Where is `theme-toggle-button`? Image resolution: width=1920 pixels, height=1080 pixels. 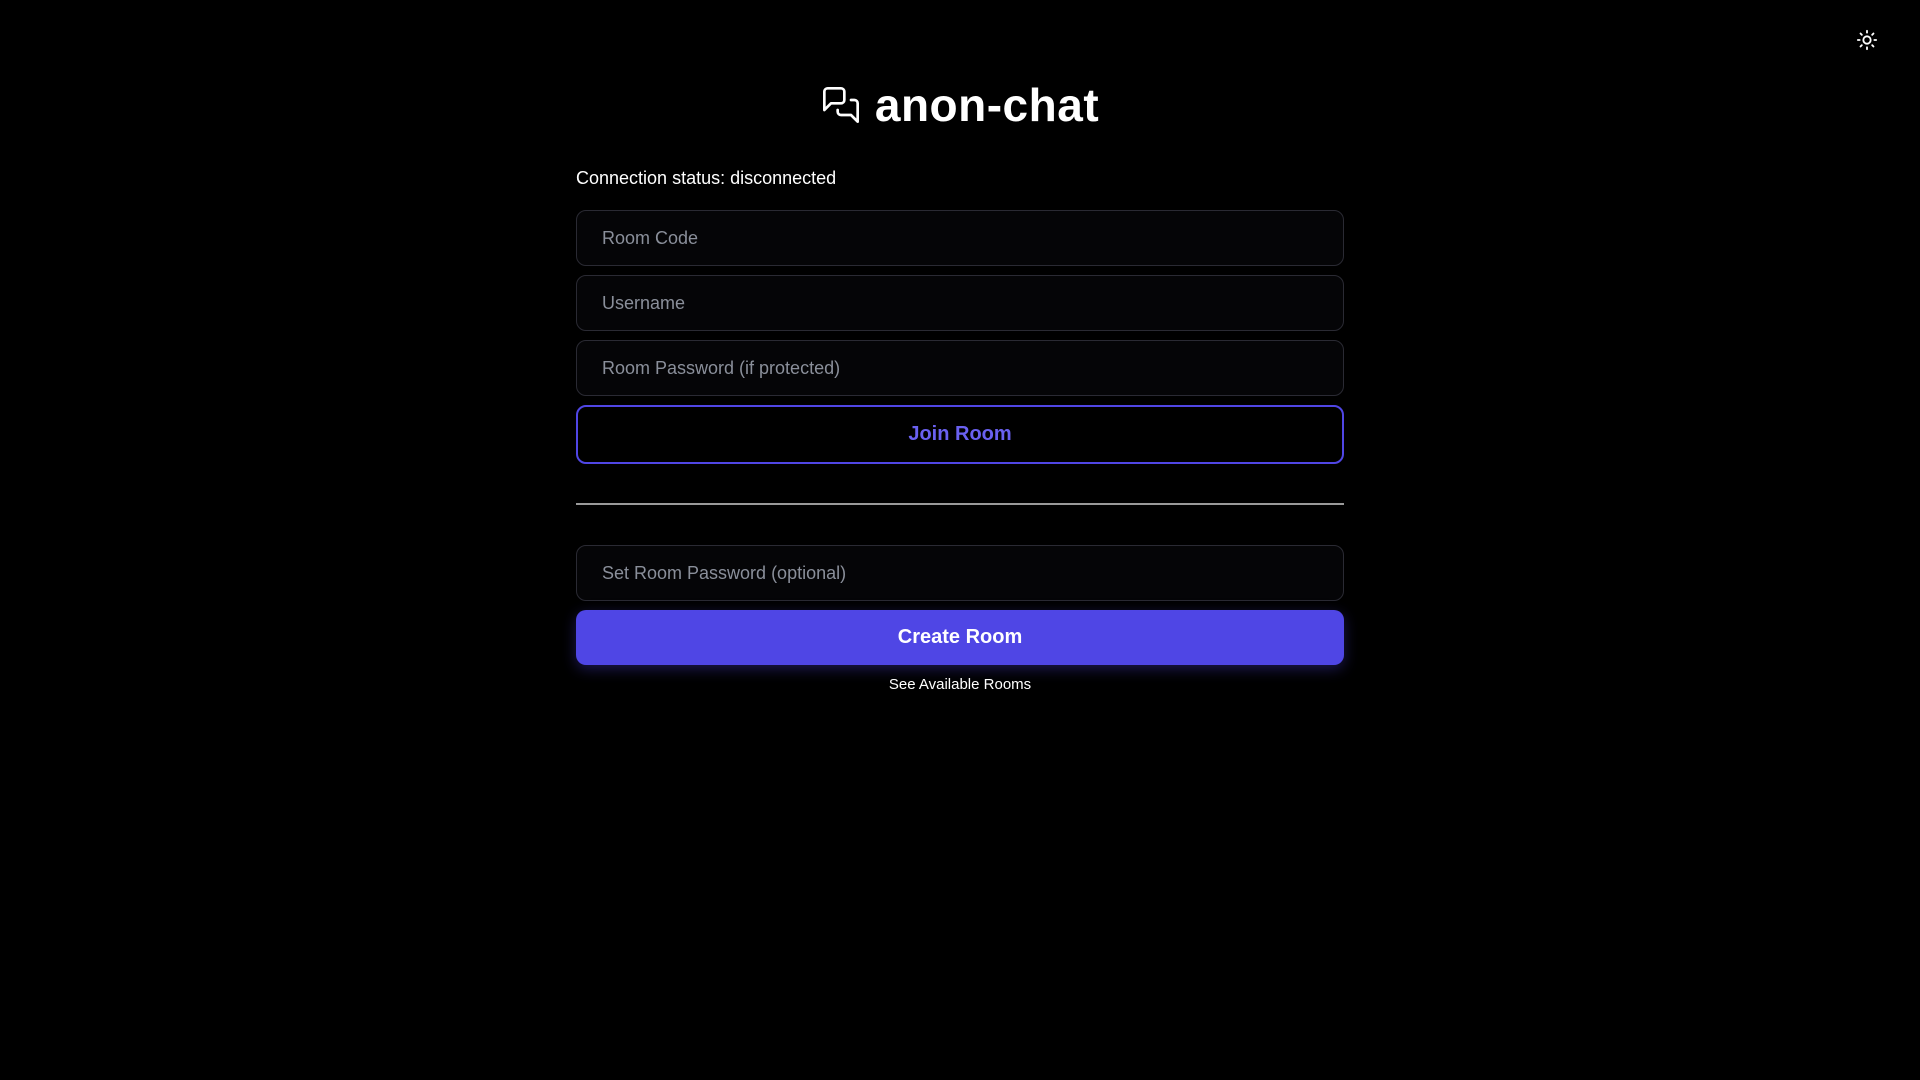
theme-toggle-button is located at coordinates (1867, 40).